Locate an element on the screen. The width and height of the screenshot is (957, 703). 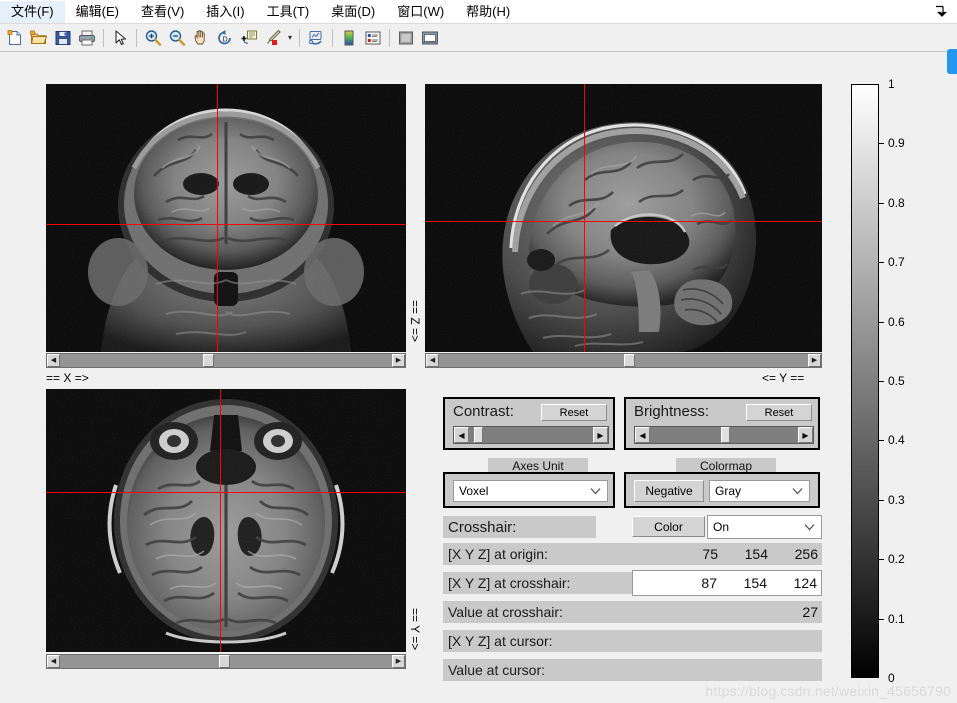
contrast-reset-button: Reset is located at coordinates (574, 412).